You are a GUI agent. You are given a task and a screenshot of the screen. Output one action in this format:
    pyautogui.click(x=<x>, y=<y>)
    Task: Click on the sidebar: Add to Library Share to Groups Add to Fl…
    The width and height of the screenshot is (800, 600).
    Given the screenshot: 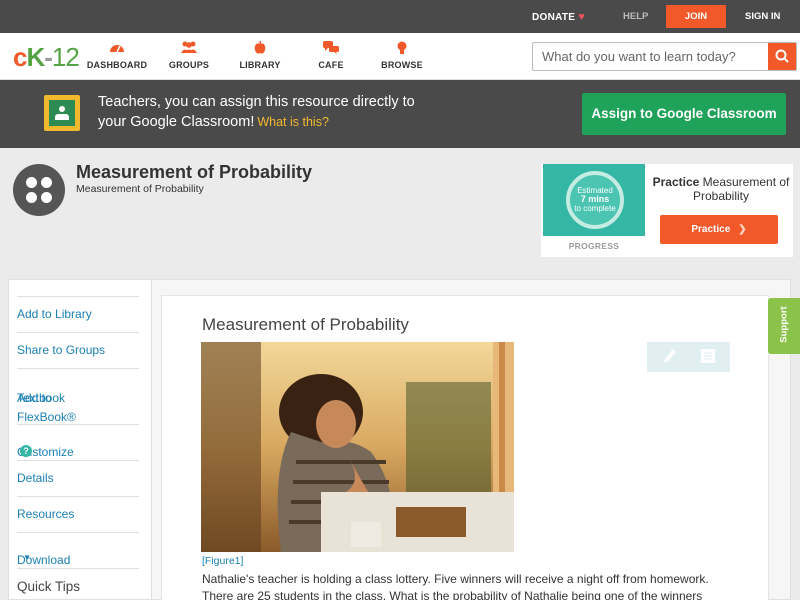 What is the action you would take?
    pyautogui.click(x=79, y=439)
    